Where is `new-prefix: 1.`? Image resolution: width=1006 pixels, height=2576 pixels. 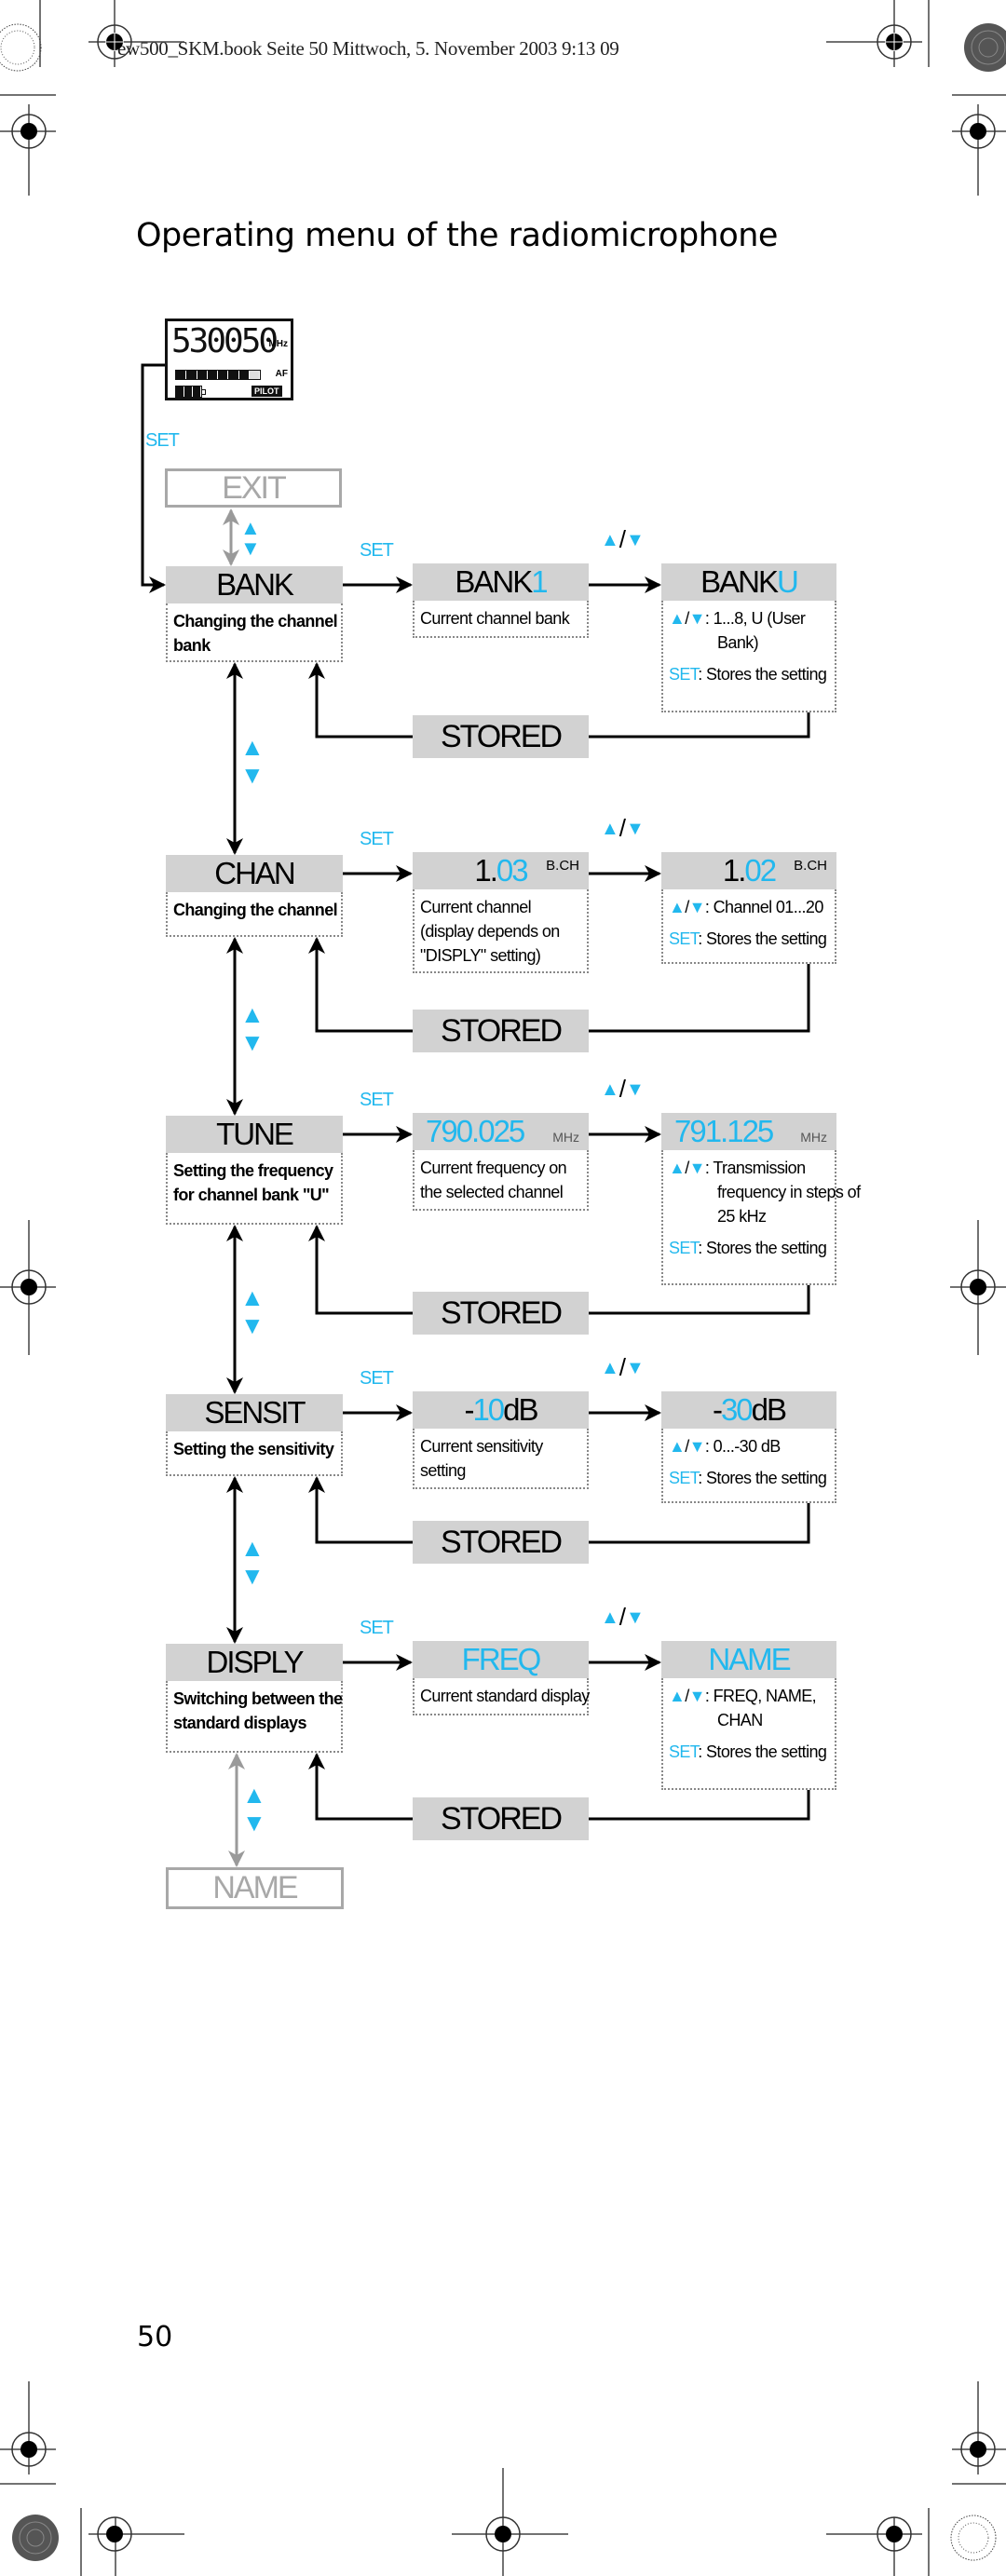
new-prefix: 1. is located at coordinates (734, 870).